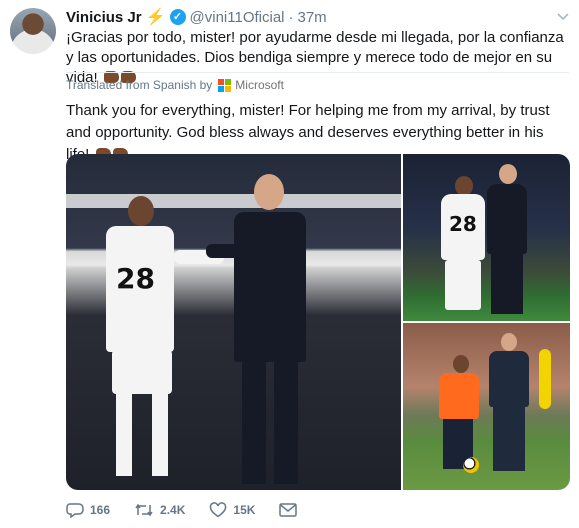 The width and height of the screenshot is (579, 528). Describe the element at coordinates (286, 422) in the screenshot. I see `coach-leg-right` at that location.